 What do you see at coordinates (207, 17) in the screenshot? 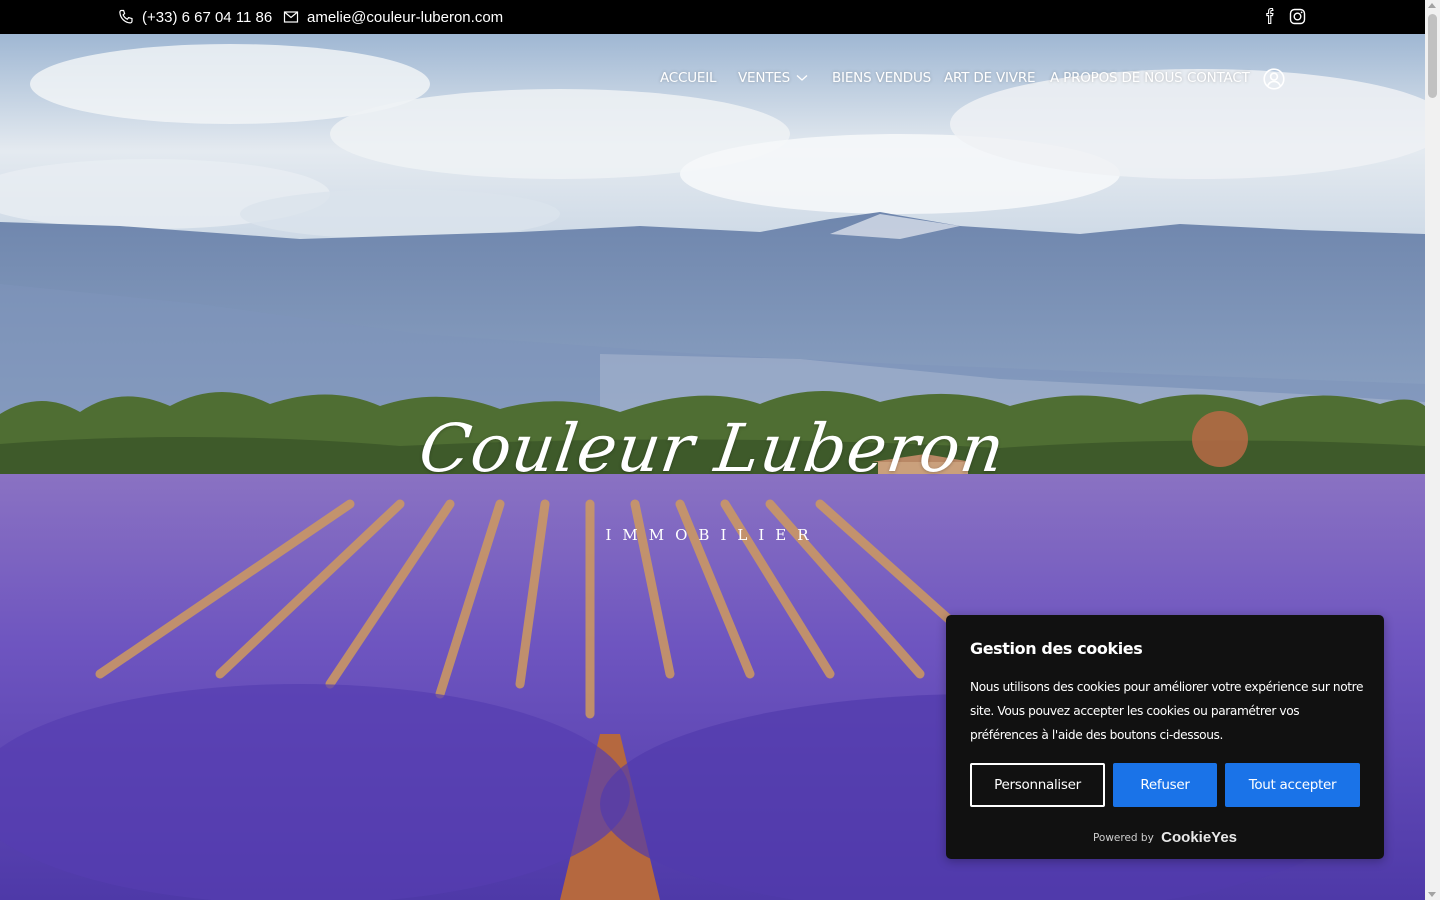
I see `phone-number: (+33) 6 67 04 11 86` at bounding box center [207, 17].